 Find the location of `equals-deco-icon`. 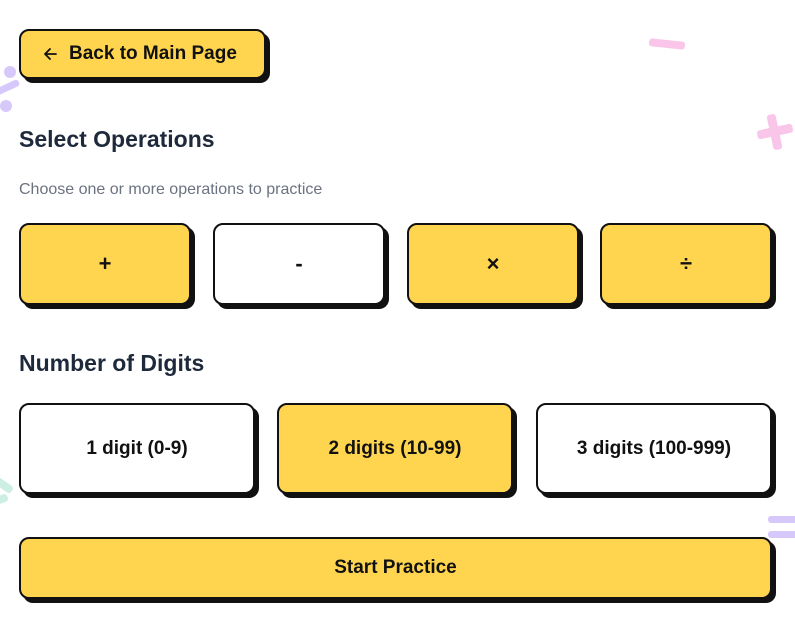

equals-deco-icon is located at coordinates (780, 528).